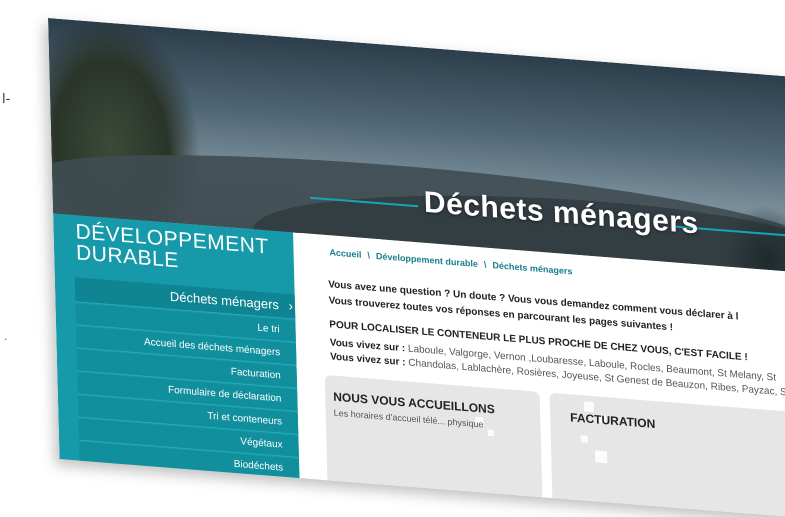 The image size is (785, 517). I want to click on sidebar-item-label: Déchets ménagers, so click(224, 300).